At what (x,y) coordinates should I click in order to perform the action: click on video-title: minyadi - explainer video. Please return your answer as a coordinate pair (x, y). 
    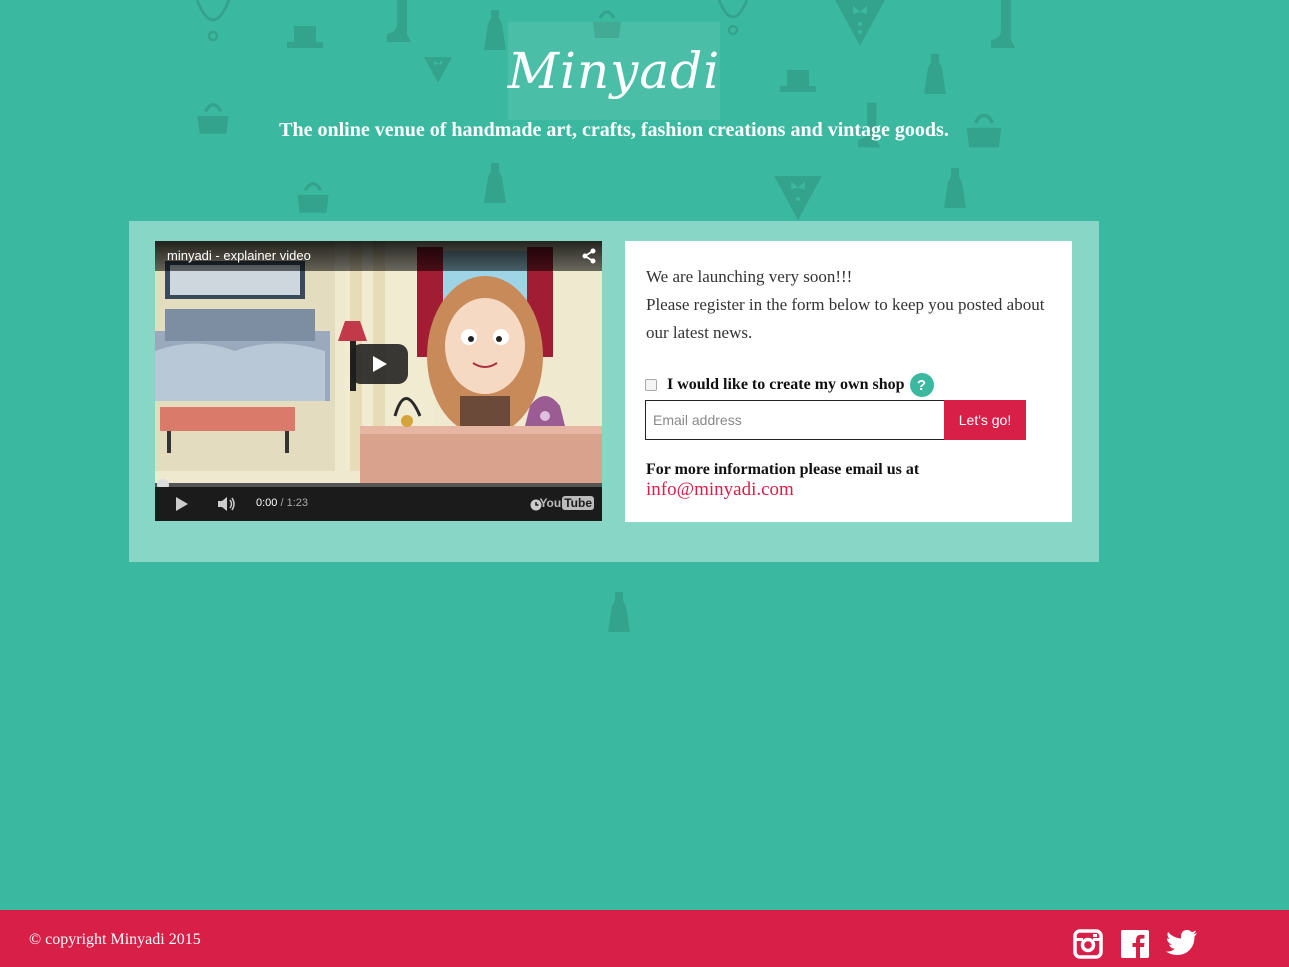
    Looking at the image, I should click on (239, 255).